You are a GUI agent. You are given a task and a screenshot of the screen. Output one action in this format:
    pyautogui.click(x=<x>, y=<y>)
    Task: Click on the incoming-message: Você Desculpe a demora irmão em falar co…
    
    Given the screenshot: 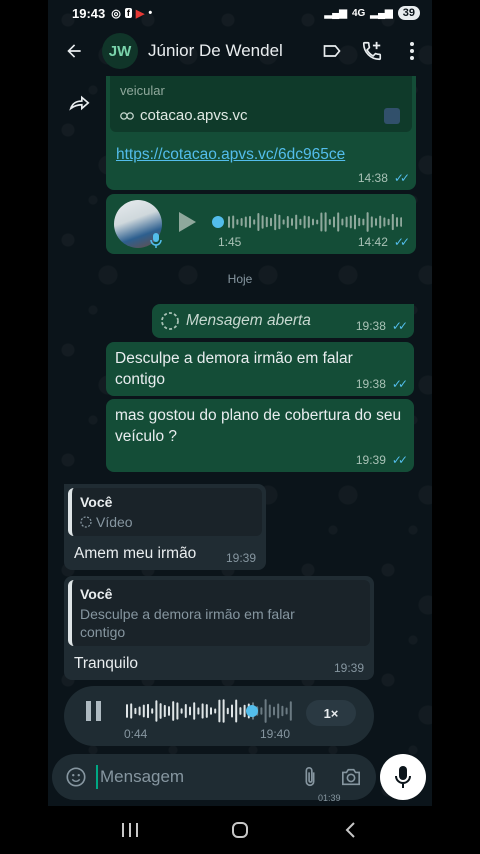 What is the action you would take?
    pyautogui.click(x=219, y=628)
    